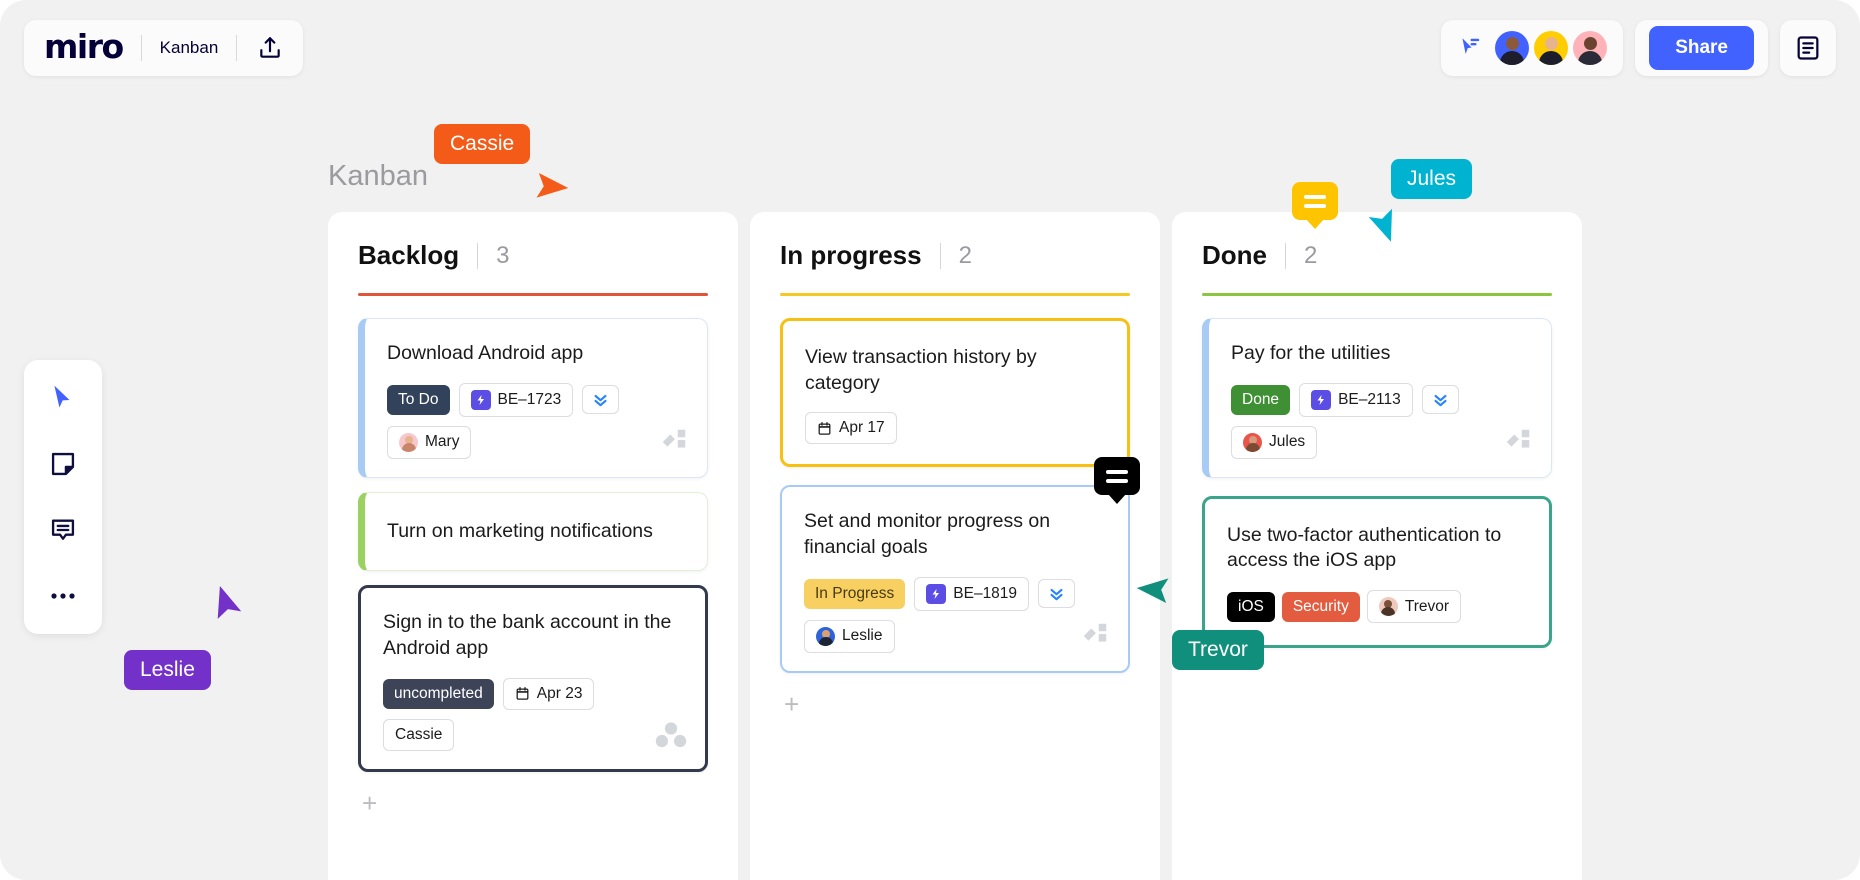  I want to click on assignee-name: Cassie, so click(419, 734).